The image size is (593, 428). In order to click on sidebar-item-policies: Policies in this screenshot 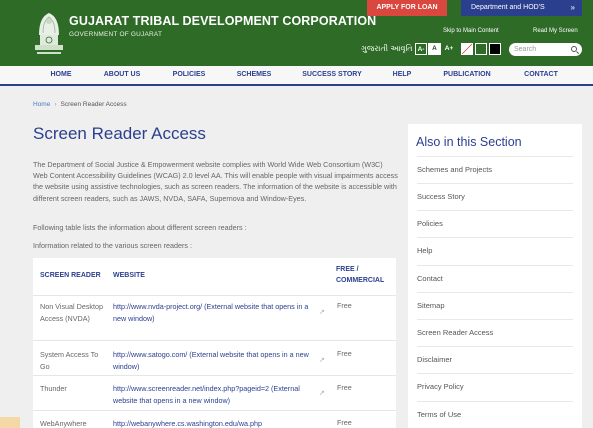, I will do `click(495, 223)`.